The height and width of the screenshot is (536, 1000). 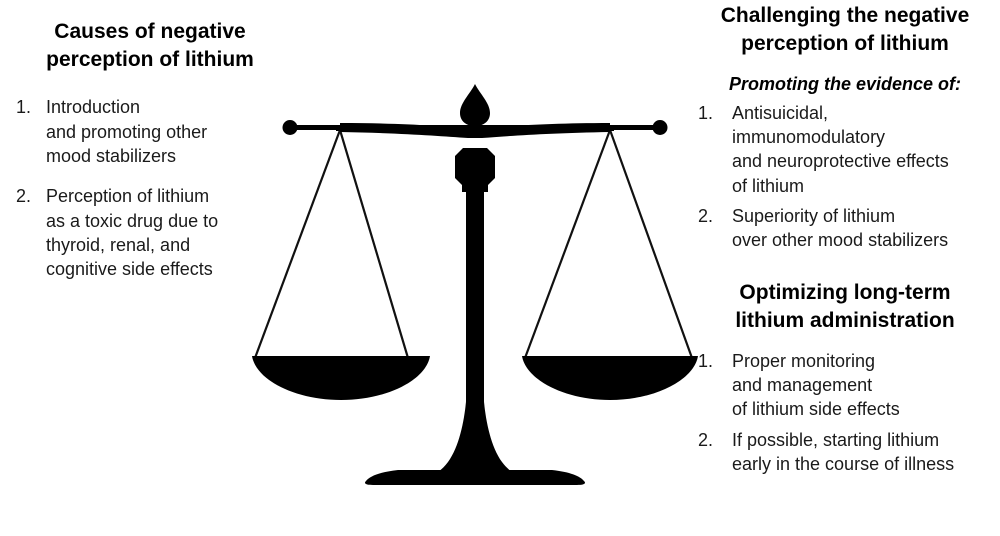 What do you see at coordinates (845, 320) in the screenshot?
I see `right-heading-2-line-2: lithium administration` at bounding box center [845, 320].